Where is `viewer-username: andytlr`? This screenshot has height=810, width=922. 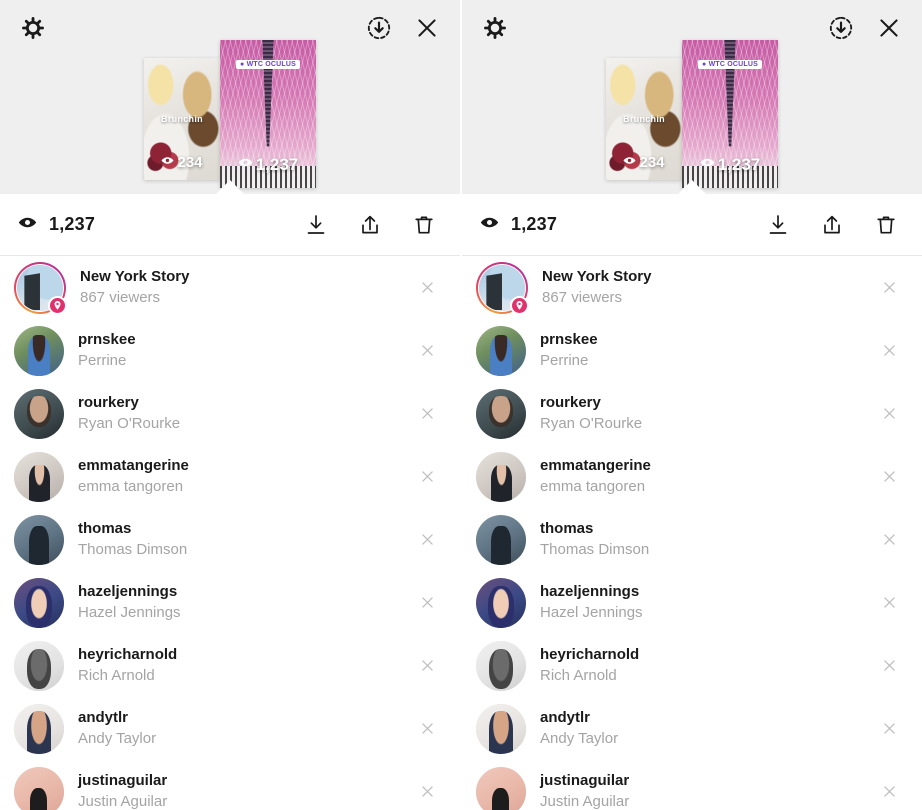 viewer-username: andytlr is located at coordinates (103, 718).